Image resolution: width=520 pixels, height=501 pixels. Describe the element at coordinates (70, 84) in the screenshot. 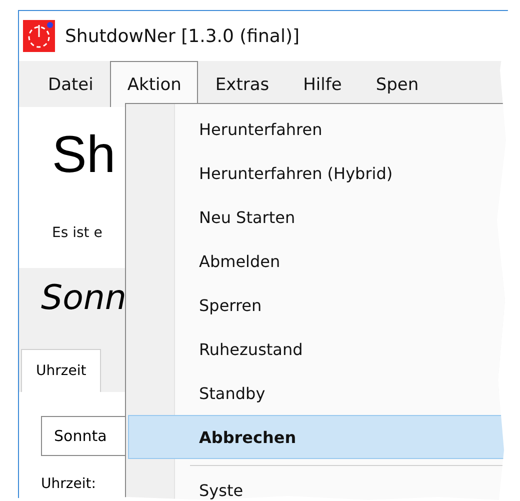

I see `menu-item: Datei` at that location.